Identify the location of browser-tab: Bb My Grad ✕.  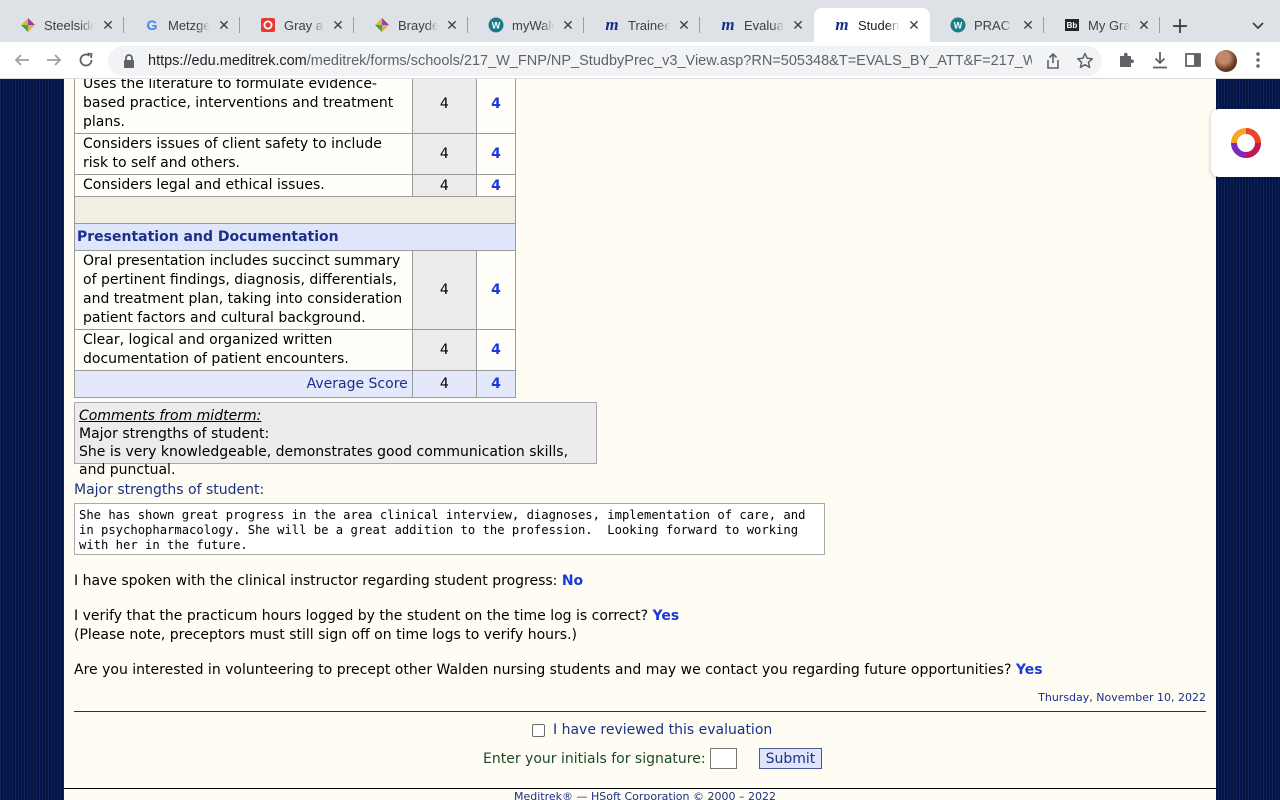
(1102, 25).